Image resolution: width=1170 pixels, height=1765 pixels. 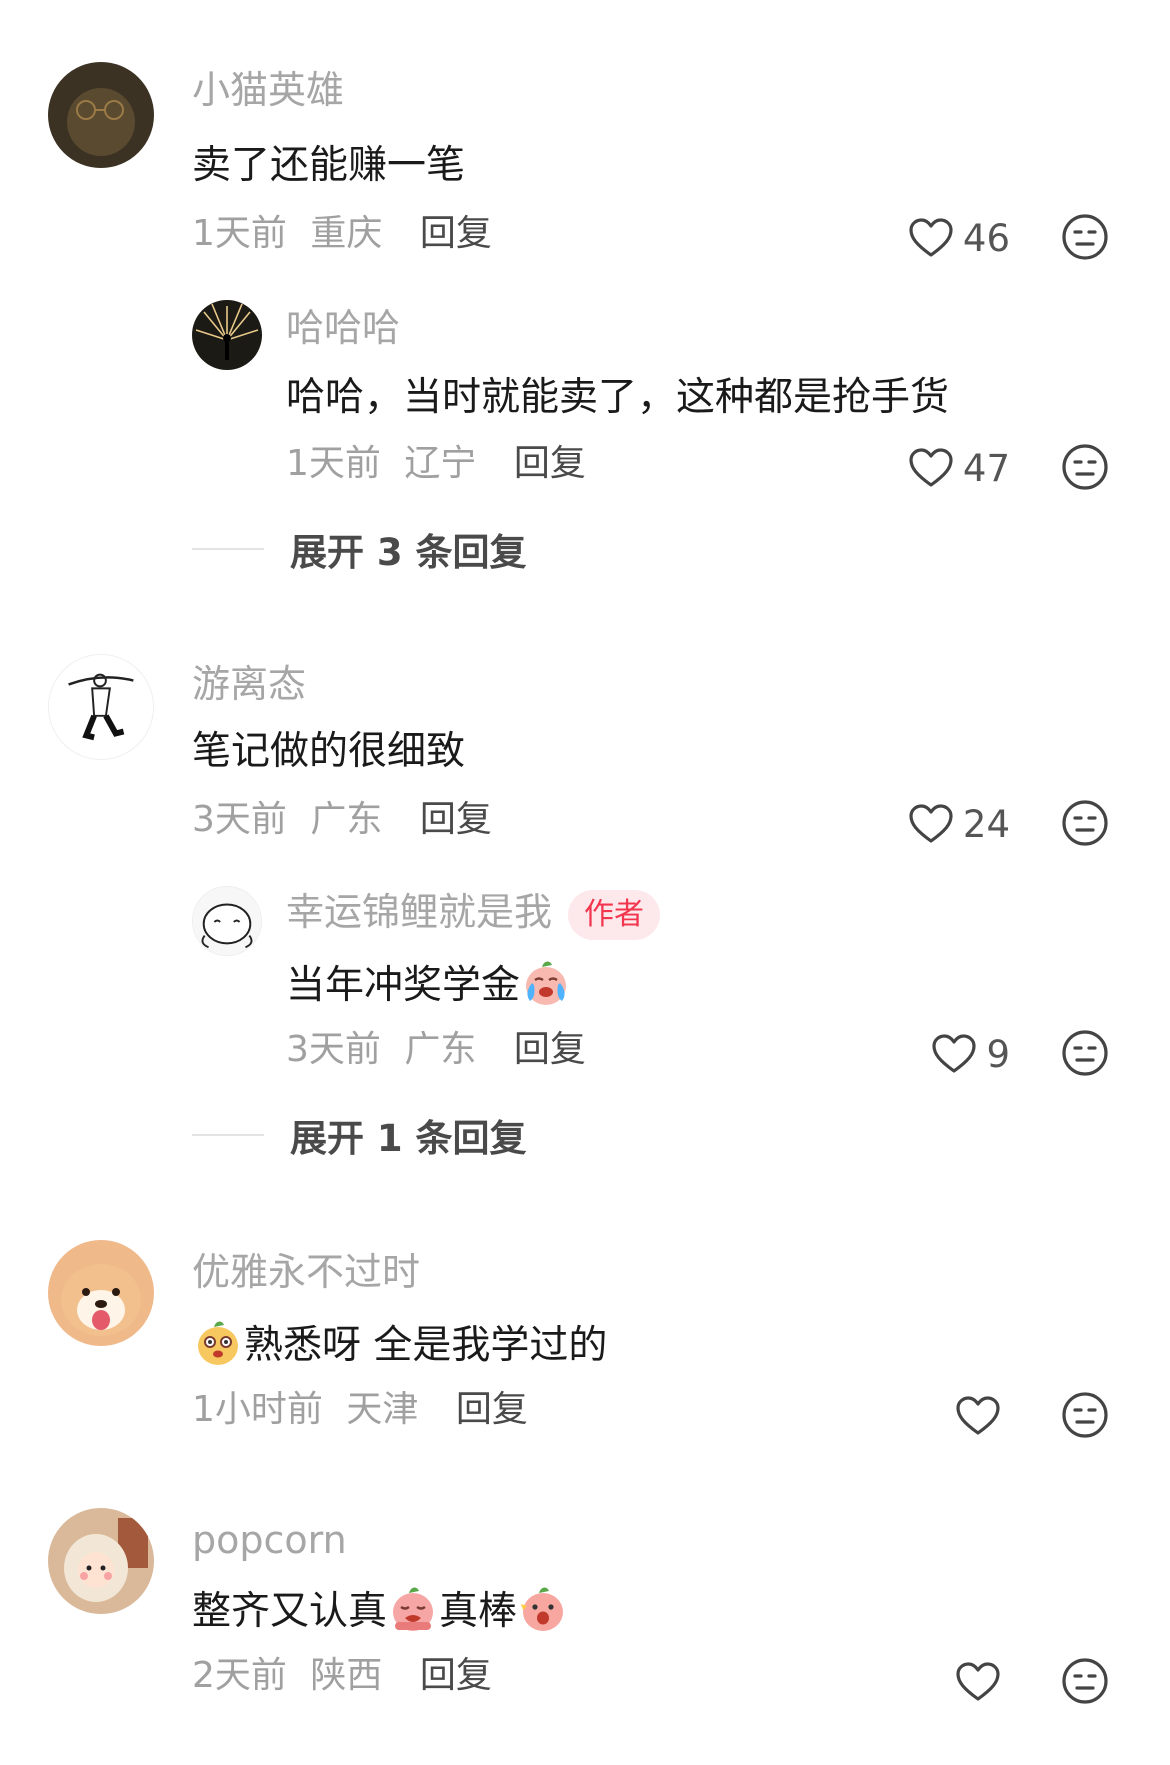 I want to click on reply-location: 辽宁, so click(x=440, y=463).